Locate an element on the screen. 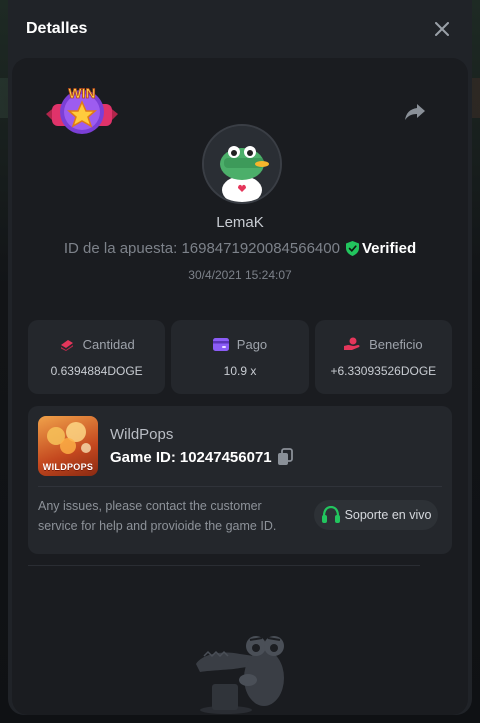  wallet-icon is located at coordinates (220, 344).